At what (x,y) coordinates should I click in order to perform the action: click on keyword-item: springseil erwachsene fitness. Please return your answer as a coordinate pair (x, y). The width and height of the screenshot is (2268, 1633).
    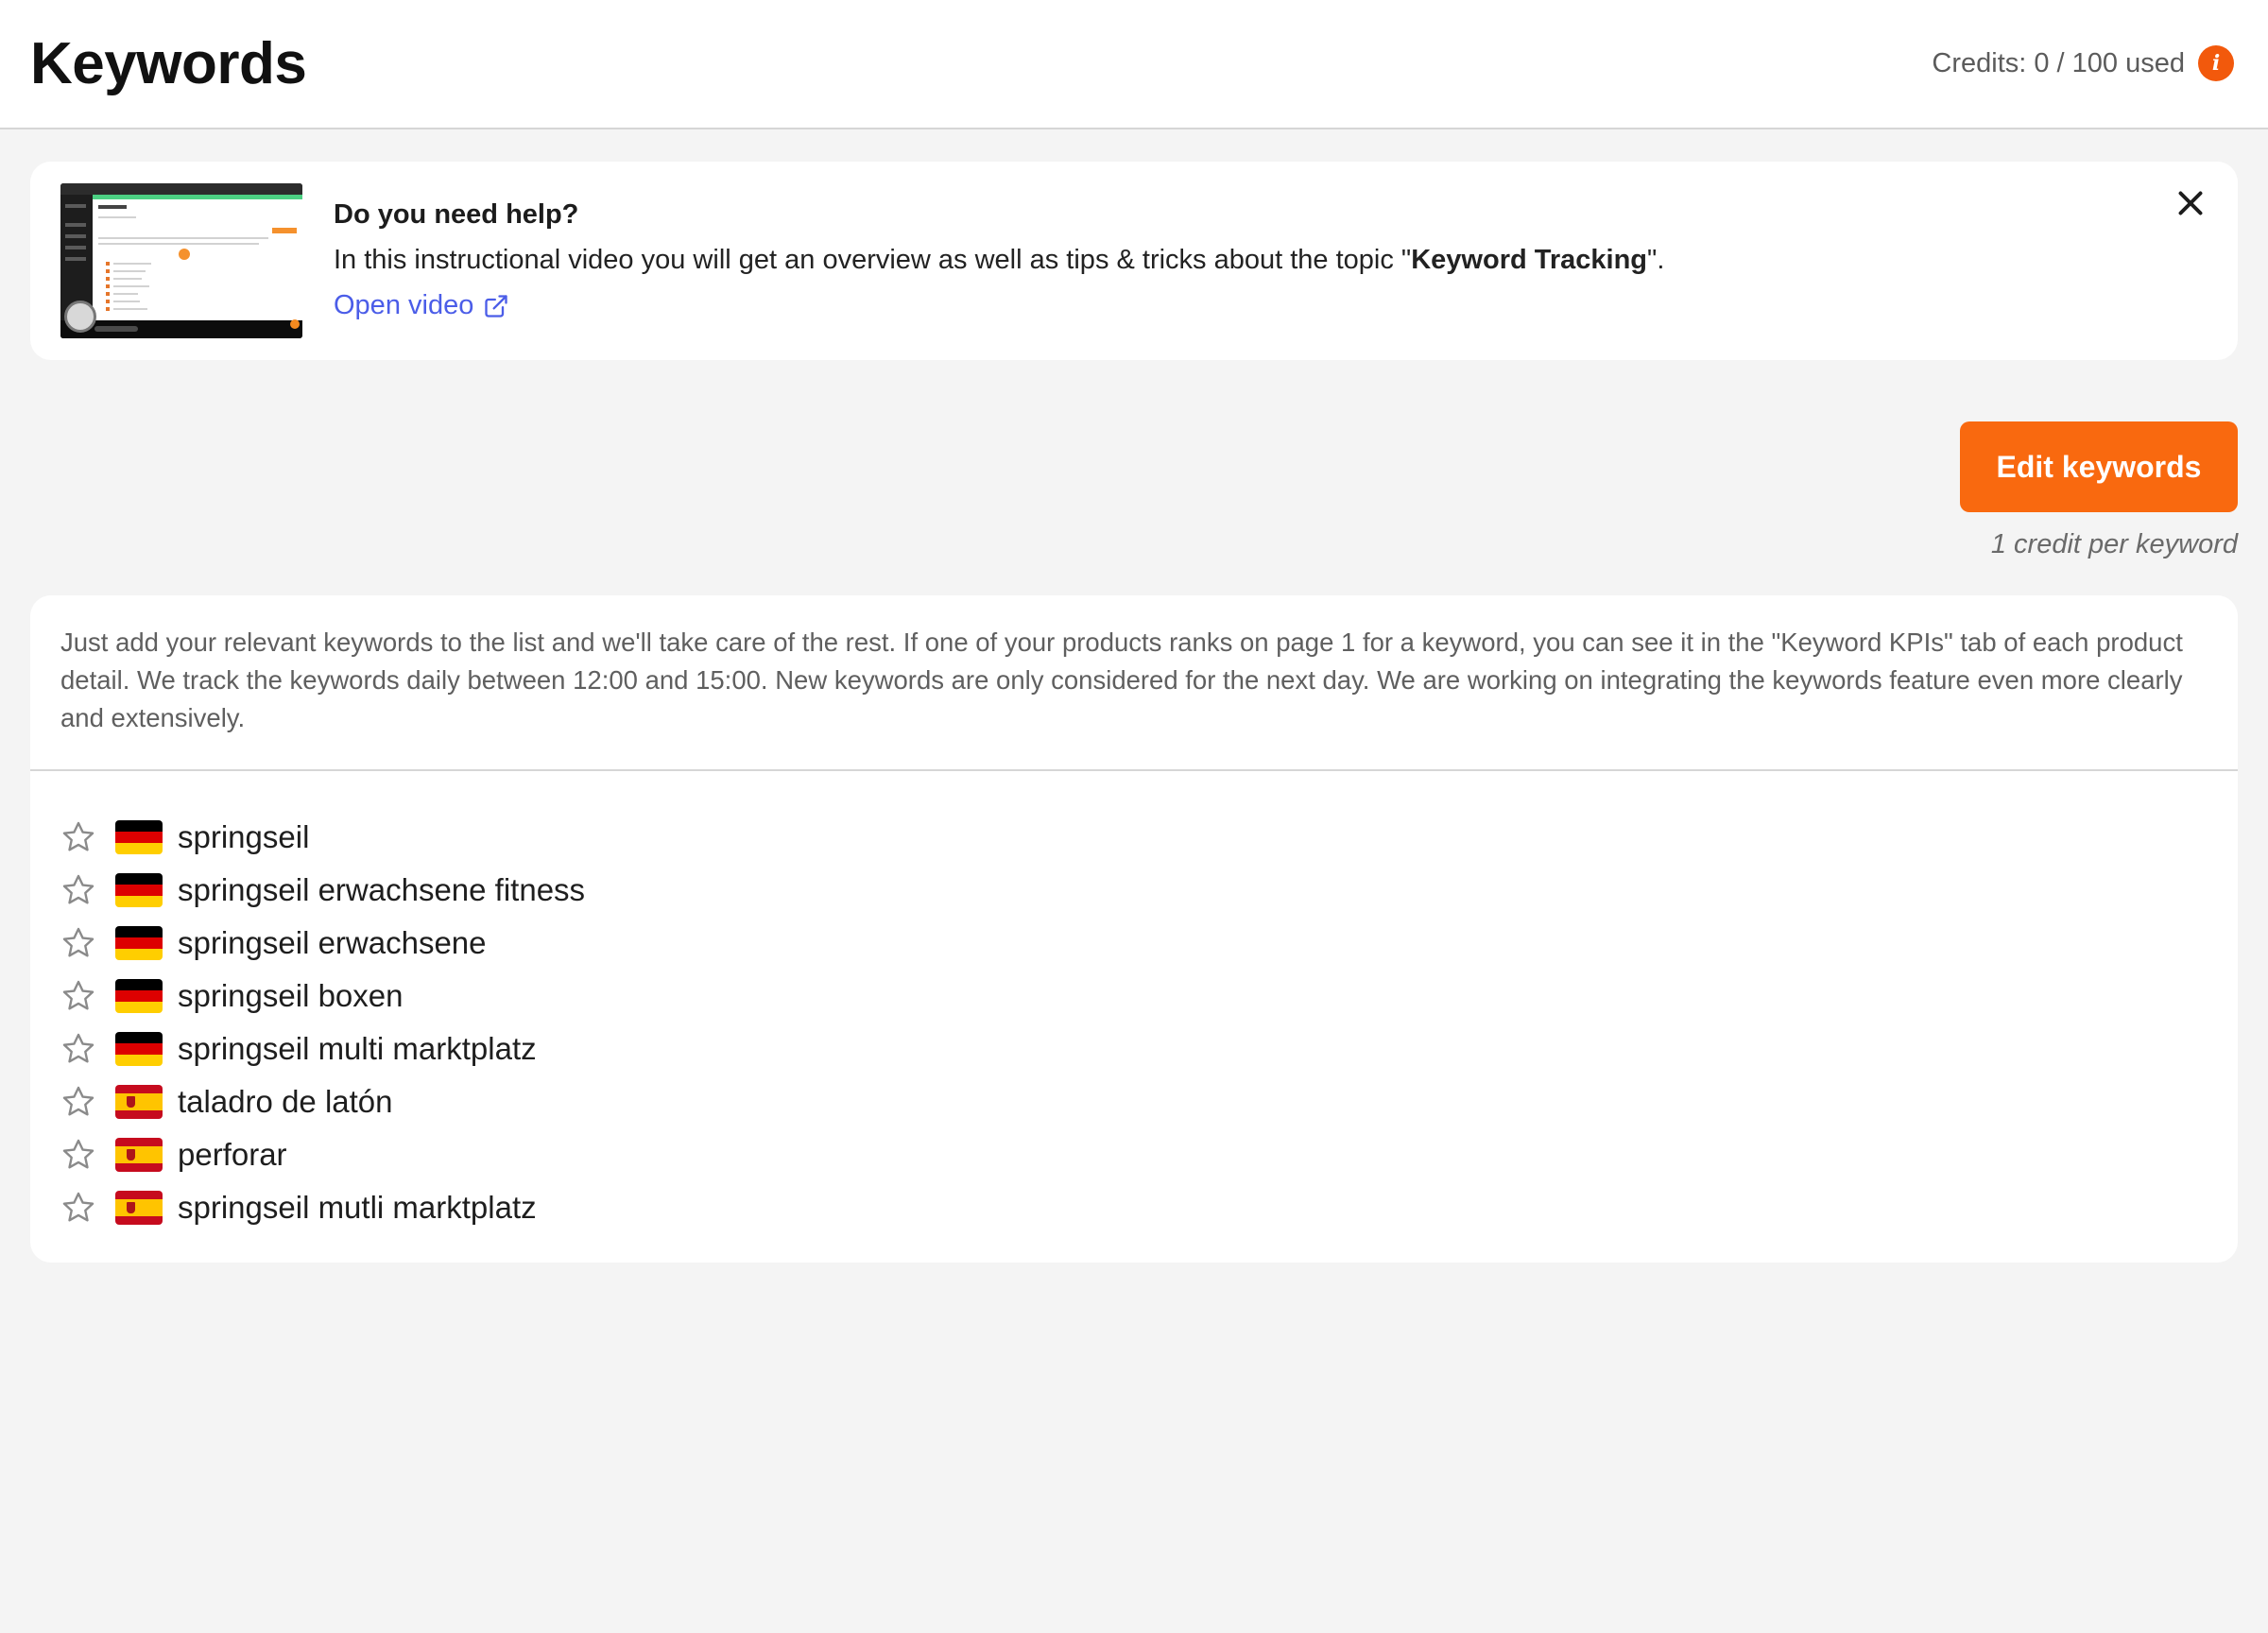
    Looking at the image, I should click on (322, 890).